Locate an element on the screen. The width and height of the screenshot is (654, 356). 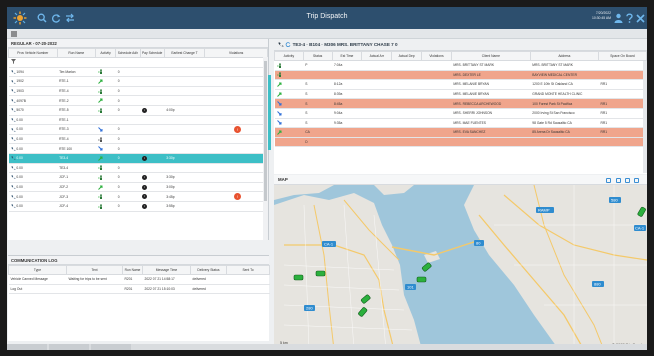
table-row: 0.00 JCF-2 0 i 3:00p is located at coordinates (138, 187).